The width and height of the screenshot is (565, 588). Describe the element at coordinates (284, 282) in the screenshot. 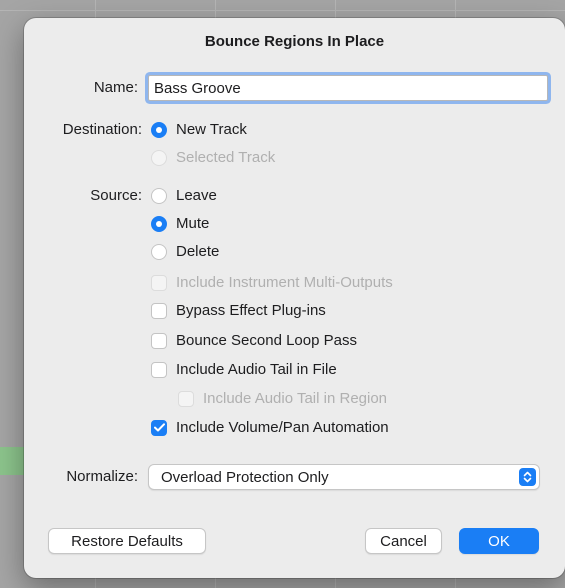

I see `checkbox-label: Include Instrument Multi-Outputs` at that location.